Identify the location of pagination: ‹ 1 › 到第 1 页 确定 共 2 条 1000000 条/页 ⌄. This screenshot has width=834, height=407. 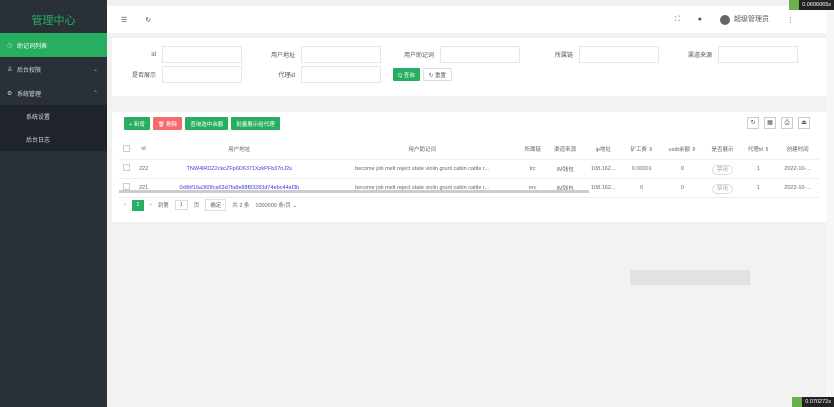
(213, 205).